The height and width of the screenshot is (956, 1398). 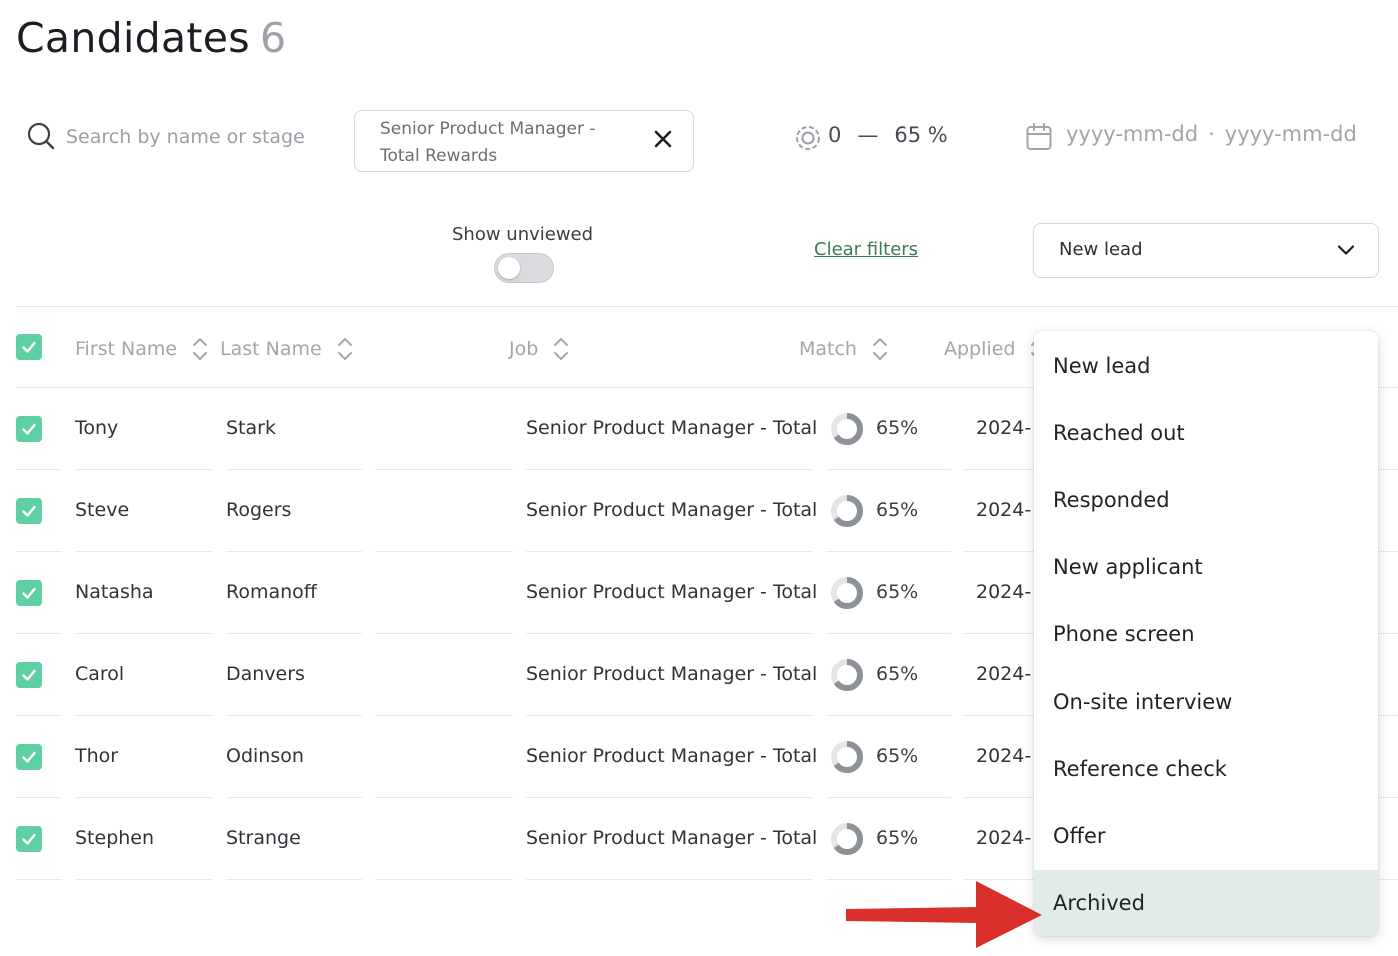 What do you see at coordinates (96, 756) in the screenshot?
I see `cell-first-name: Thor` at bounding box center [96, 756].